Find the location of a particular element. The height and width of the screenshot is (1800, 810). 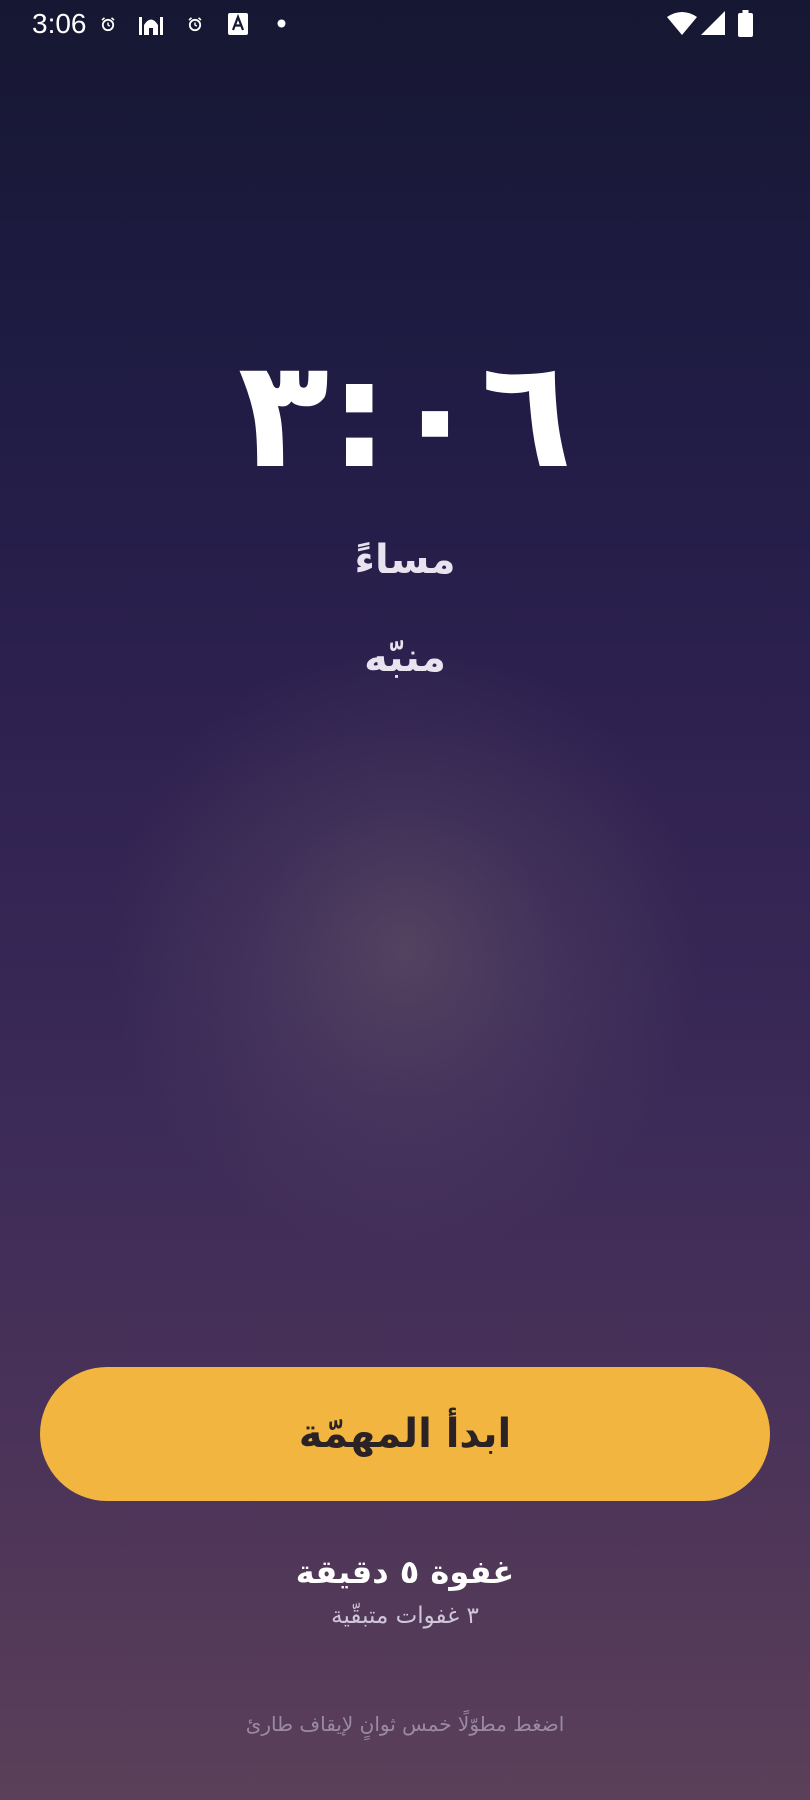

alarm-time: ٣:٠٦ is located at coordinates (405, 415).